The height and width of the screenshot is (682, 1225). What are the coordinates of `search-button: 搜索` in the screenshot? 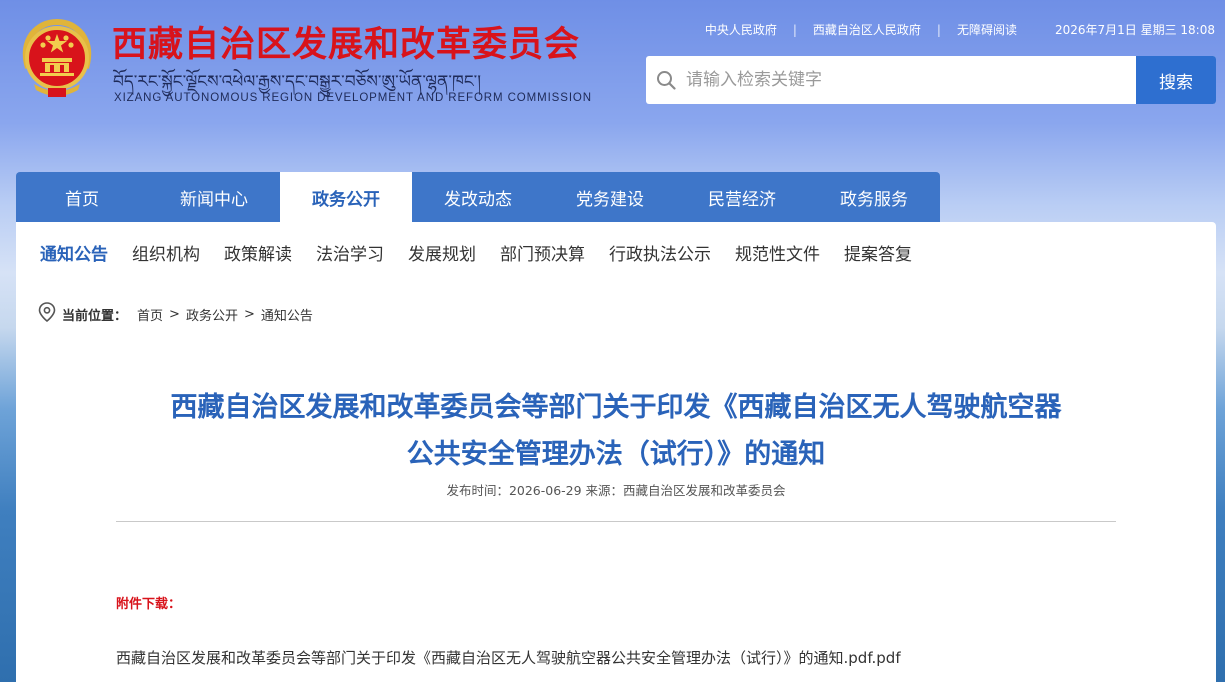 It's located at (1176, 80).